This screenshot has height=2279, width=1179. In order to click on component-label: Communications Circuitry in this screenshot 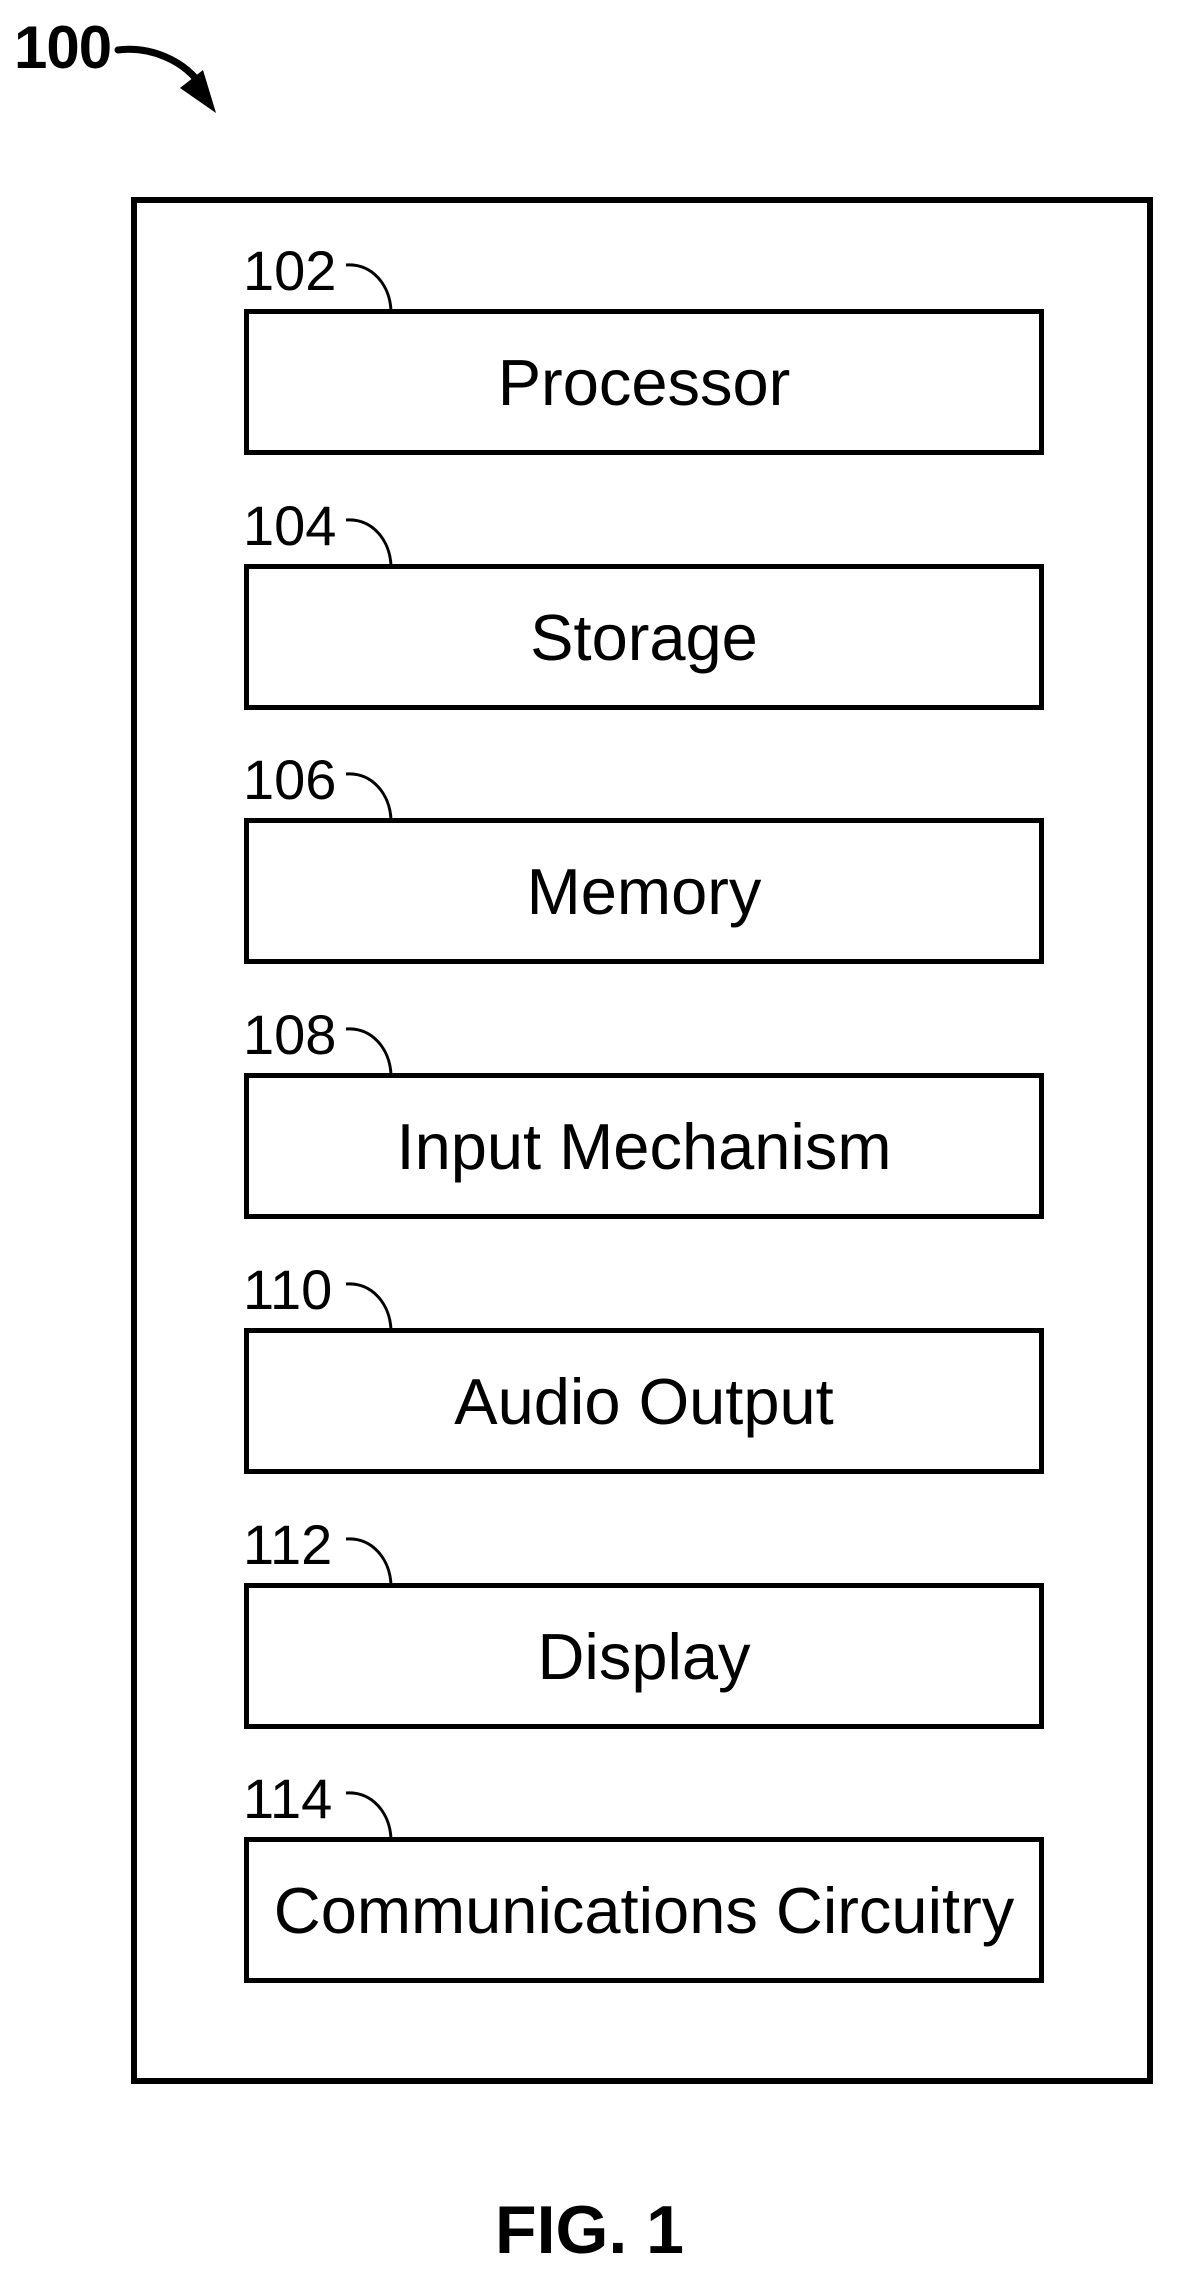, I will do `click(644, 1910)`.